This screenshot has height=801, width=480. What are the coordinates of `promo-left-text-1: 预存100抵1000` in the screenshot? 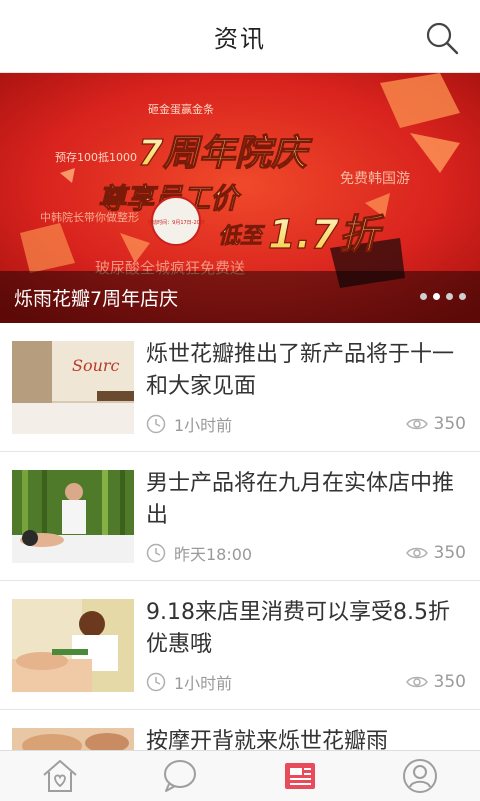 It's located at (96, 157).